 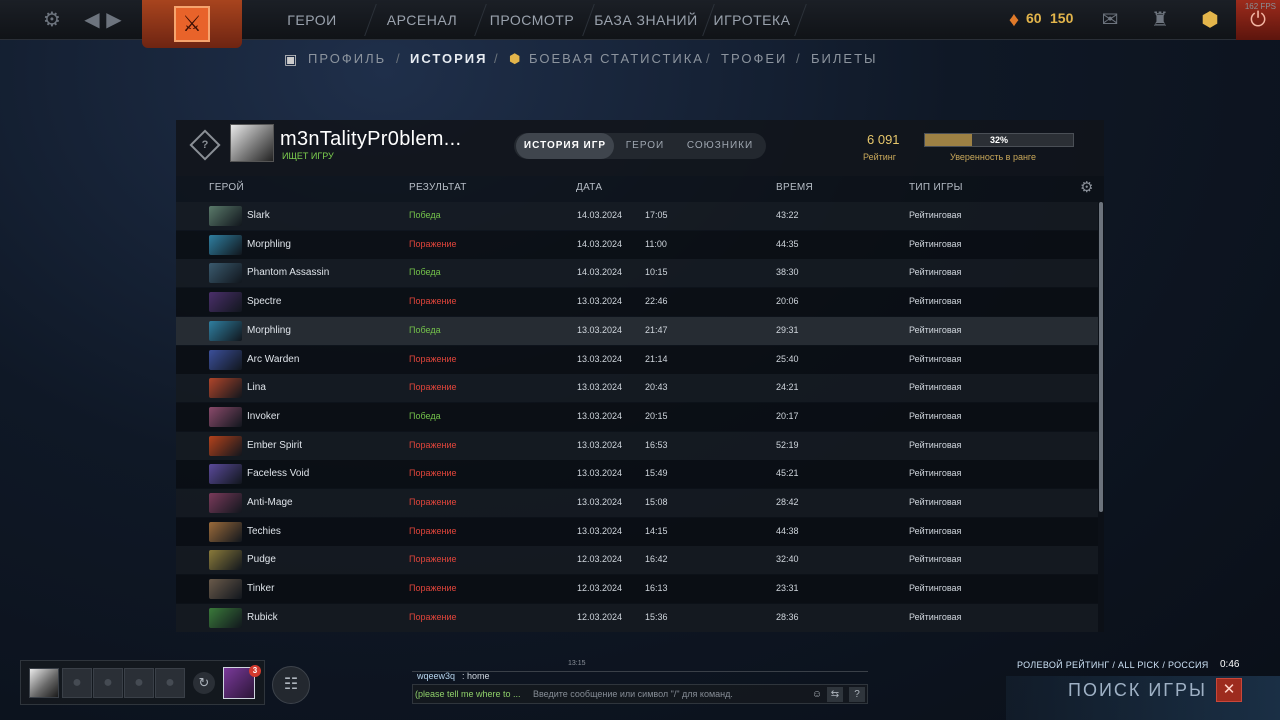 I want to click on nav-watch: ПРОСМОТР, so click(x=532, y=20).